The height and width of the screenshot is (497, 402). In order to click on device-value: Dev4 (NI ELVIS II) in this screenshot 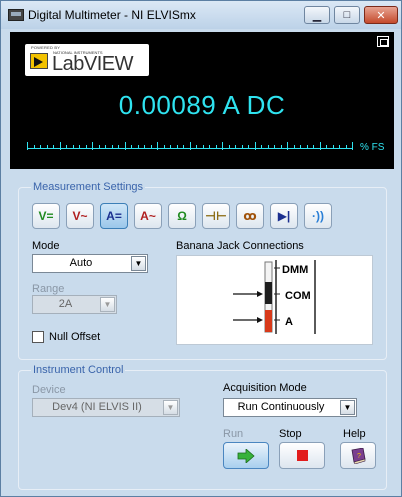, I will do `click(97, 407)`.